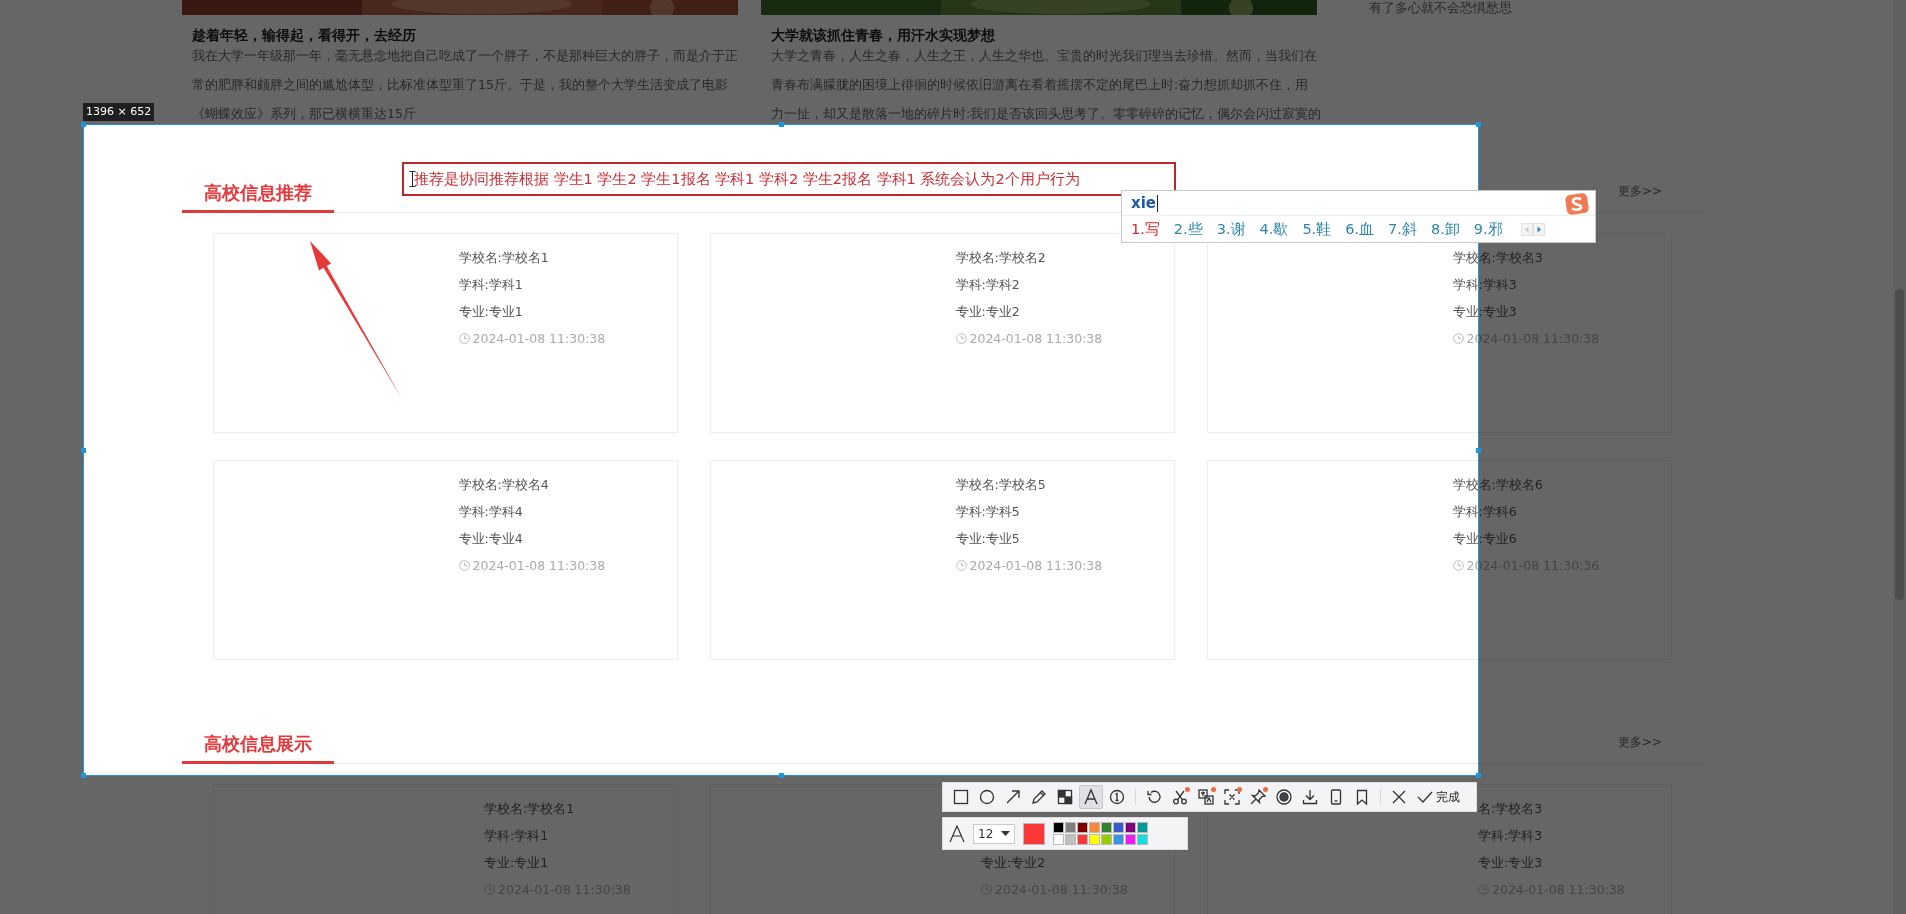 Image resolution: width=1906 pixels, height=914 pixels. I want to click on section-title: 高校信息展示, so click(258, 745).